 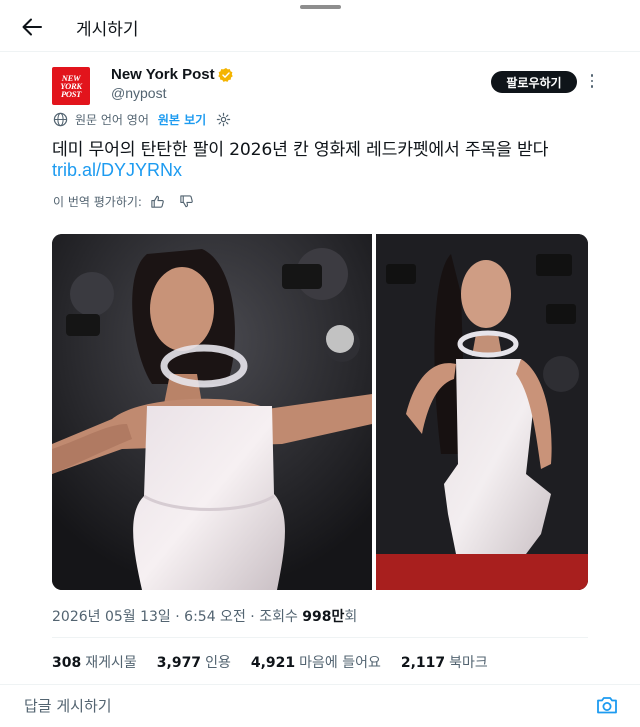 What do you see at coordinates (468, 663) in the screenshot?
I see `stat-label: 북마크` at bounding box center [468, 663].